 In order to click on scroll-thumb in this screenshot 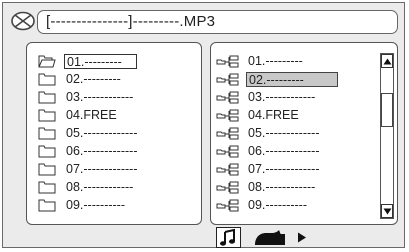, I will do `click(387, 110)`.